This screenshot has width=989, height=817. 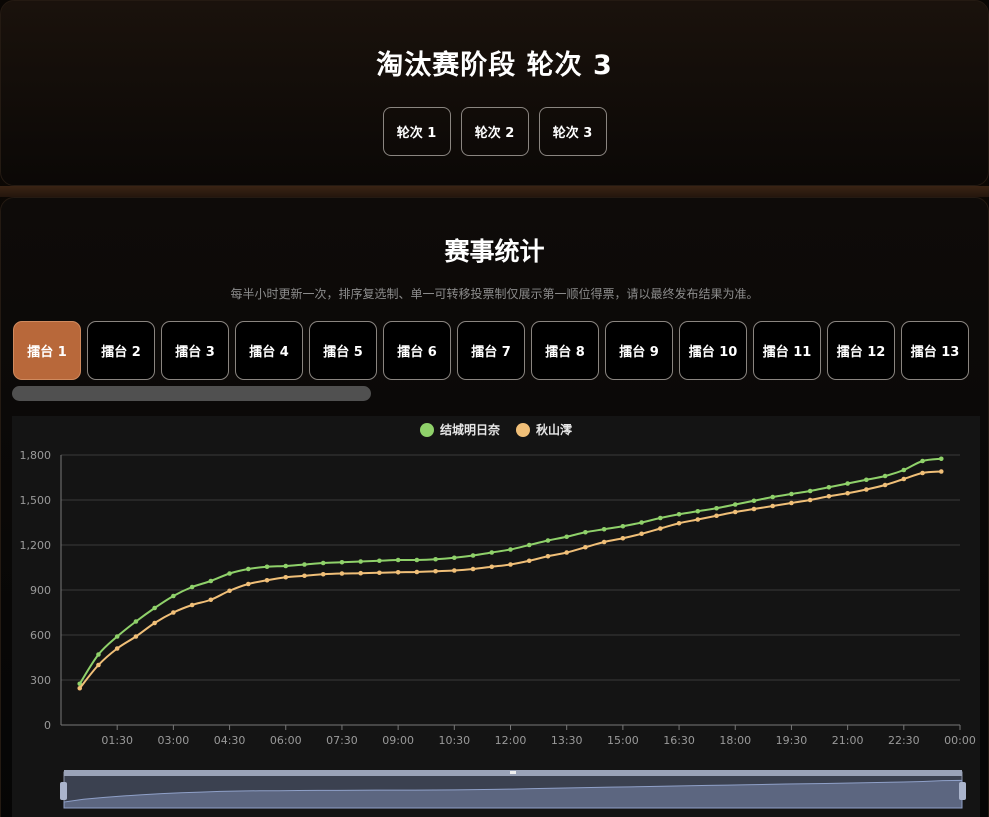 I want to click on stage-tab-7: 擂台 7, so click(x=491, y=350).